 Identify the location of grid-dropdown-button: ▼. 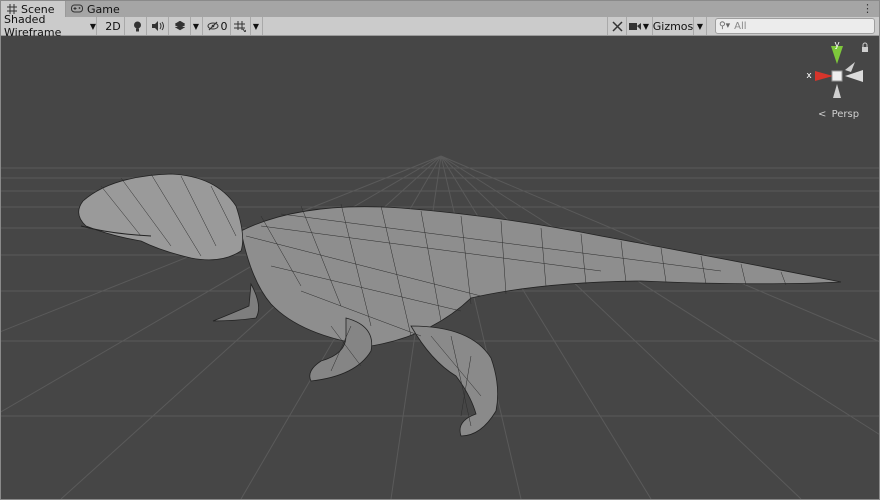
(256, 26).